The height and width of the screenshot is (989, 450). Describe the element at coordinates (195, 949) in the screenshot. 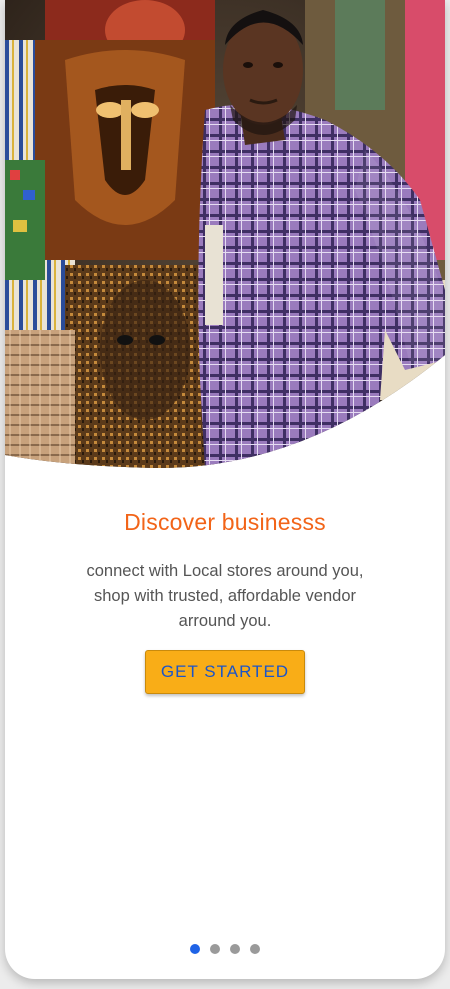

I see `page-dot-1-active` at that location.